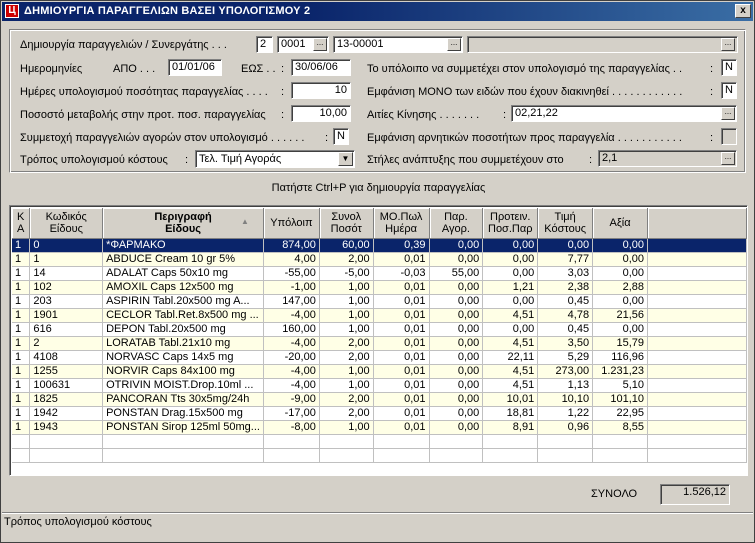 Image resolution: width=755 pixels, height=543 pixels. I want to click on only-distributed-colon: :, so click(712, 92).